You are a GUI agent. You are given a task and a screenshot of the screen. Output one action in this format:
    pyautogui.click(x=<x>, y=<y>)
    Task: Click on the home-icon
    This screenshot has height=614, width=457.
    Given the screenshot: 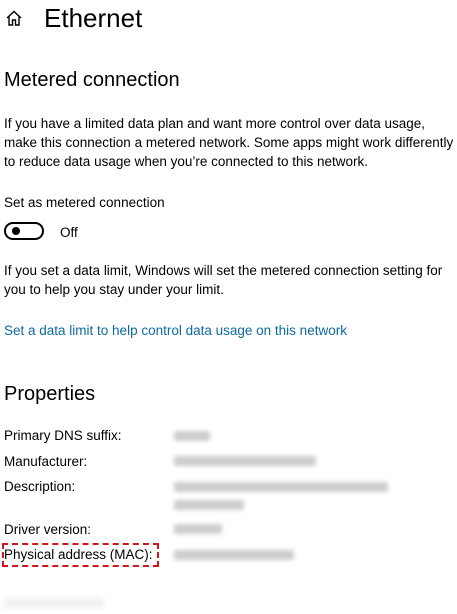 What is the action you would take?
    pyautogui.click(x=14, y=18)
    